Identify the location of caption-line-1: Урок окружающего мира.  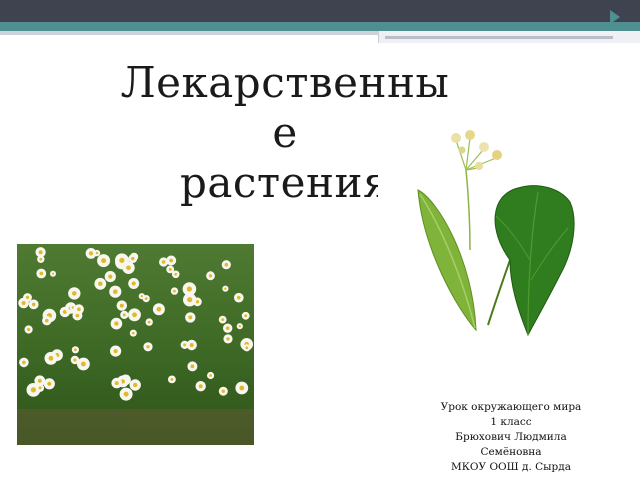
(511, 407).